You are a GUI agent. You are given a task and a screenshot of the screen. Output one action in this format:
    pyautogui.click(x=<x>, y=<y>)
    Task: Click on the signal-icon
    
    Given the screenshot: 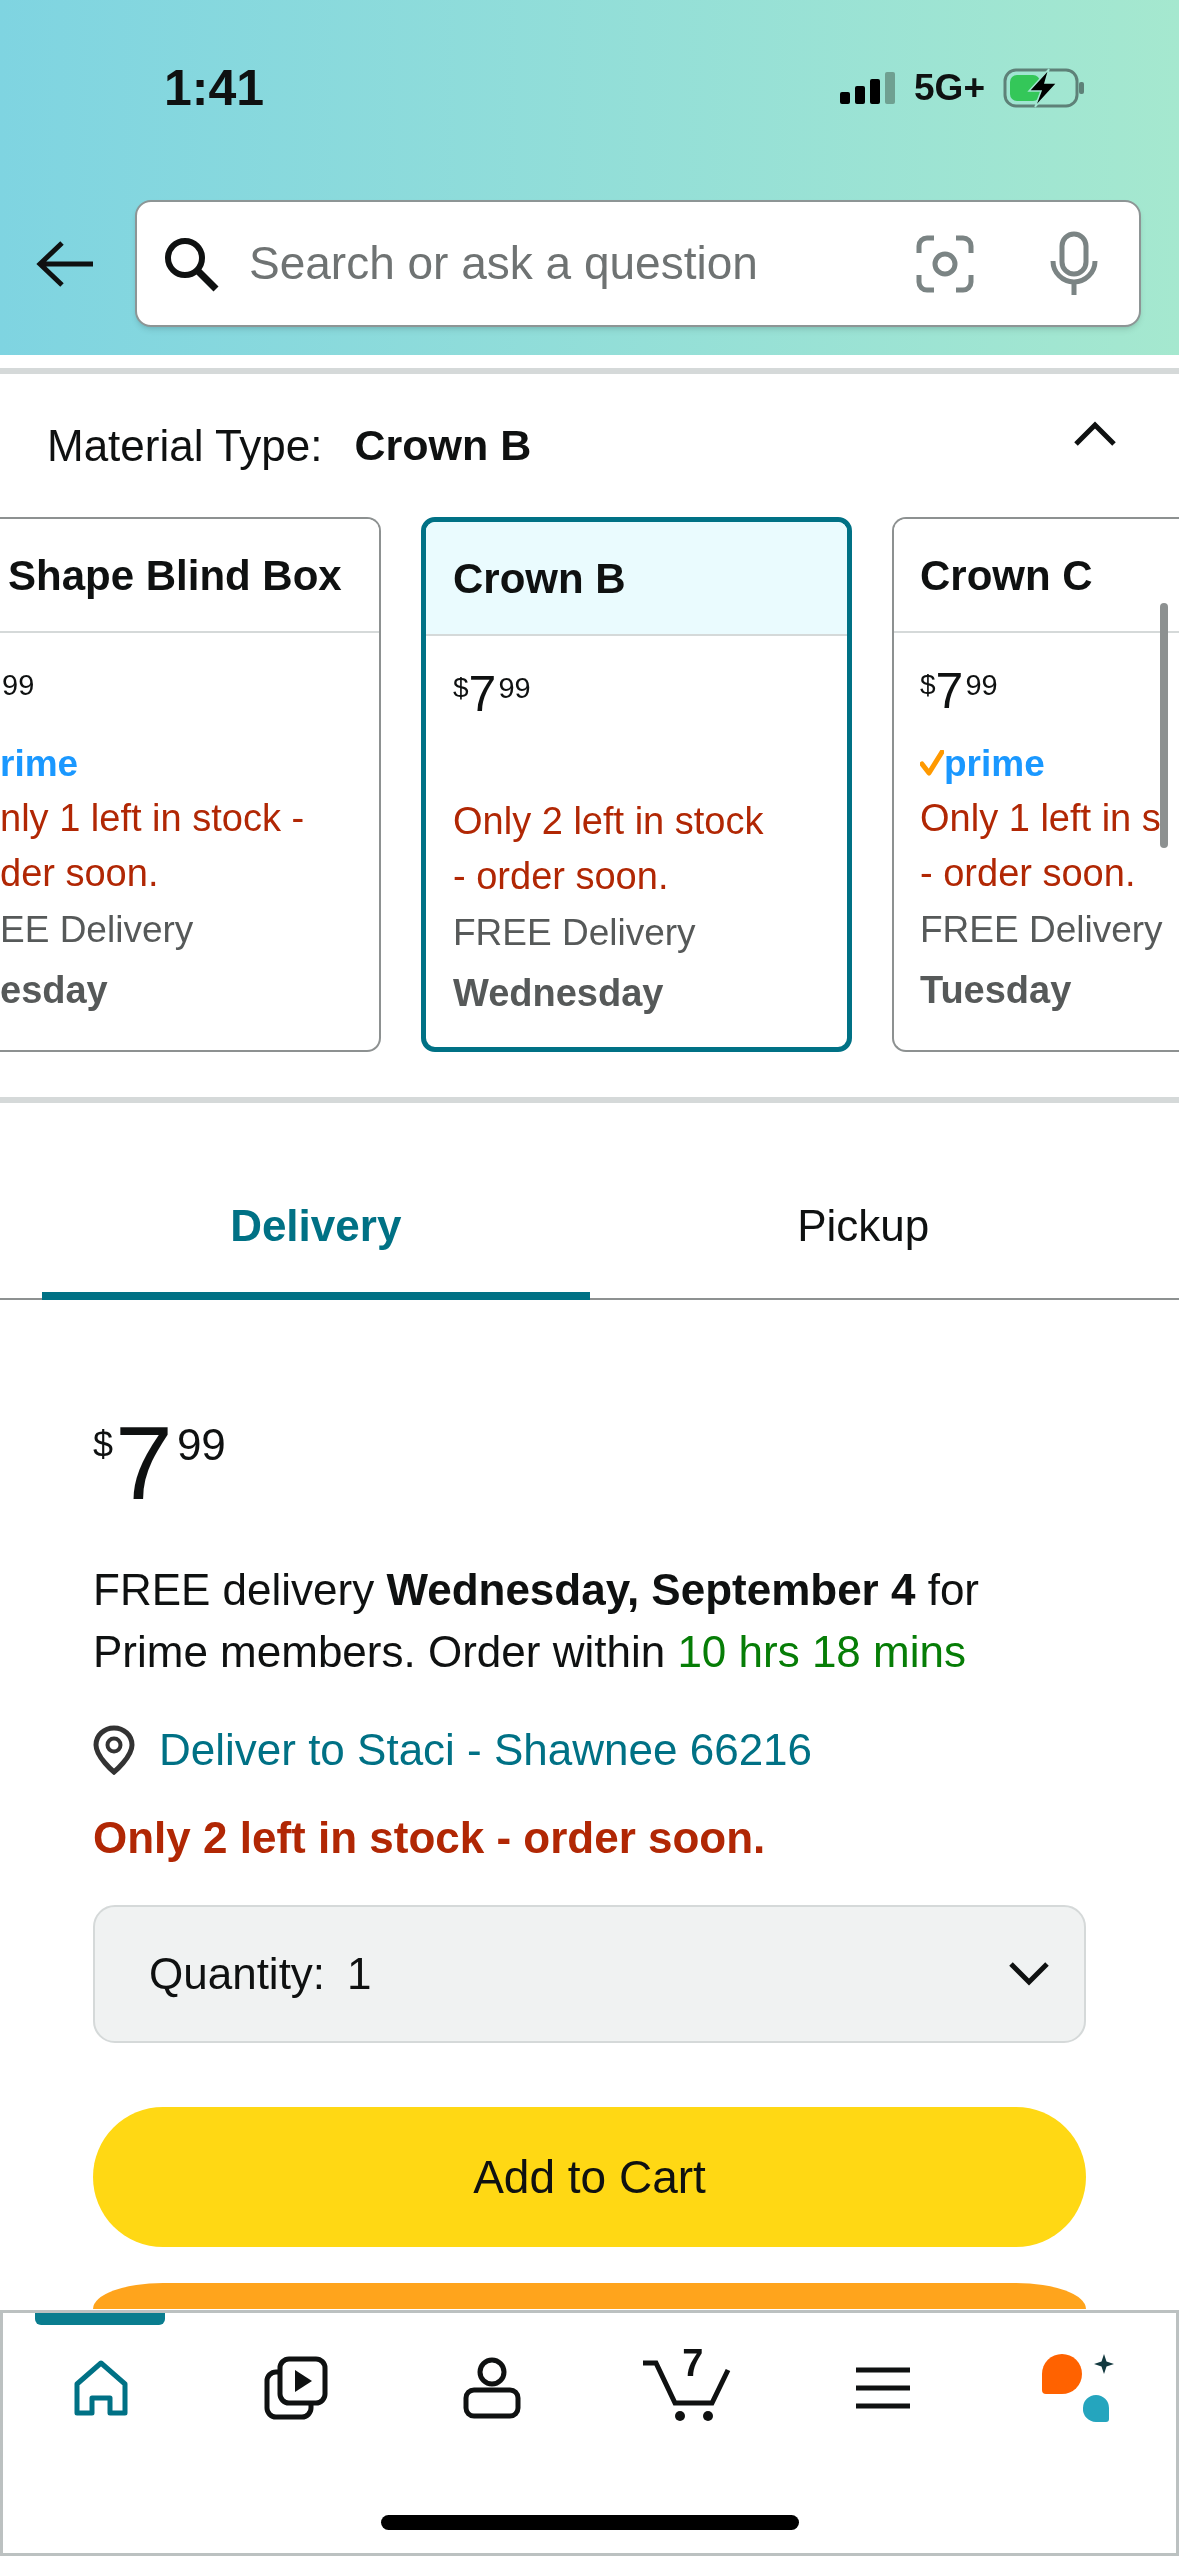 What is the action you would take?
    pyautogui.click(x=868, y=87)
    